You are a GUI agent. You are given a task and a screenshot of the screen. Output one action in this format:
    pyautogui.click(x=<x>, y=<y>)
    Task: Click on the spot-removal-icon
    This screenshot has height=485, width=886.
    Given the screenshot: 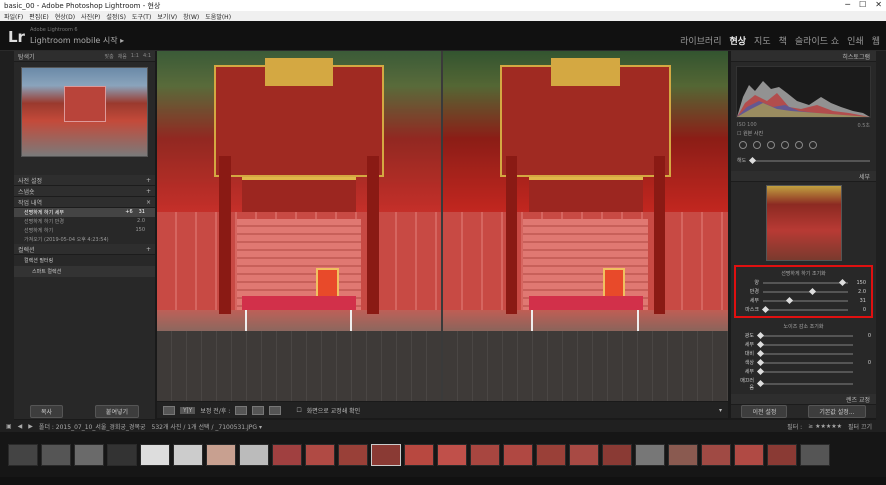 What is the action you would take?
    pyautogui.click(x=757, y=145)
    